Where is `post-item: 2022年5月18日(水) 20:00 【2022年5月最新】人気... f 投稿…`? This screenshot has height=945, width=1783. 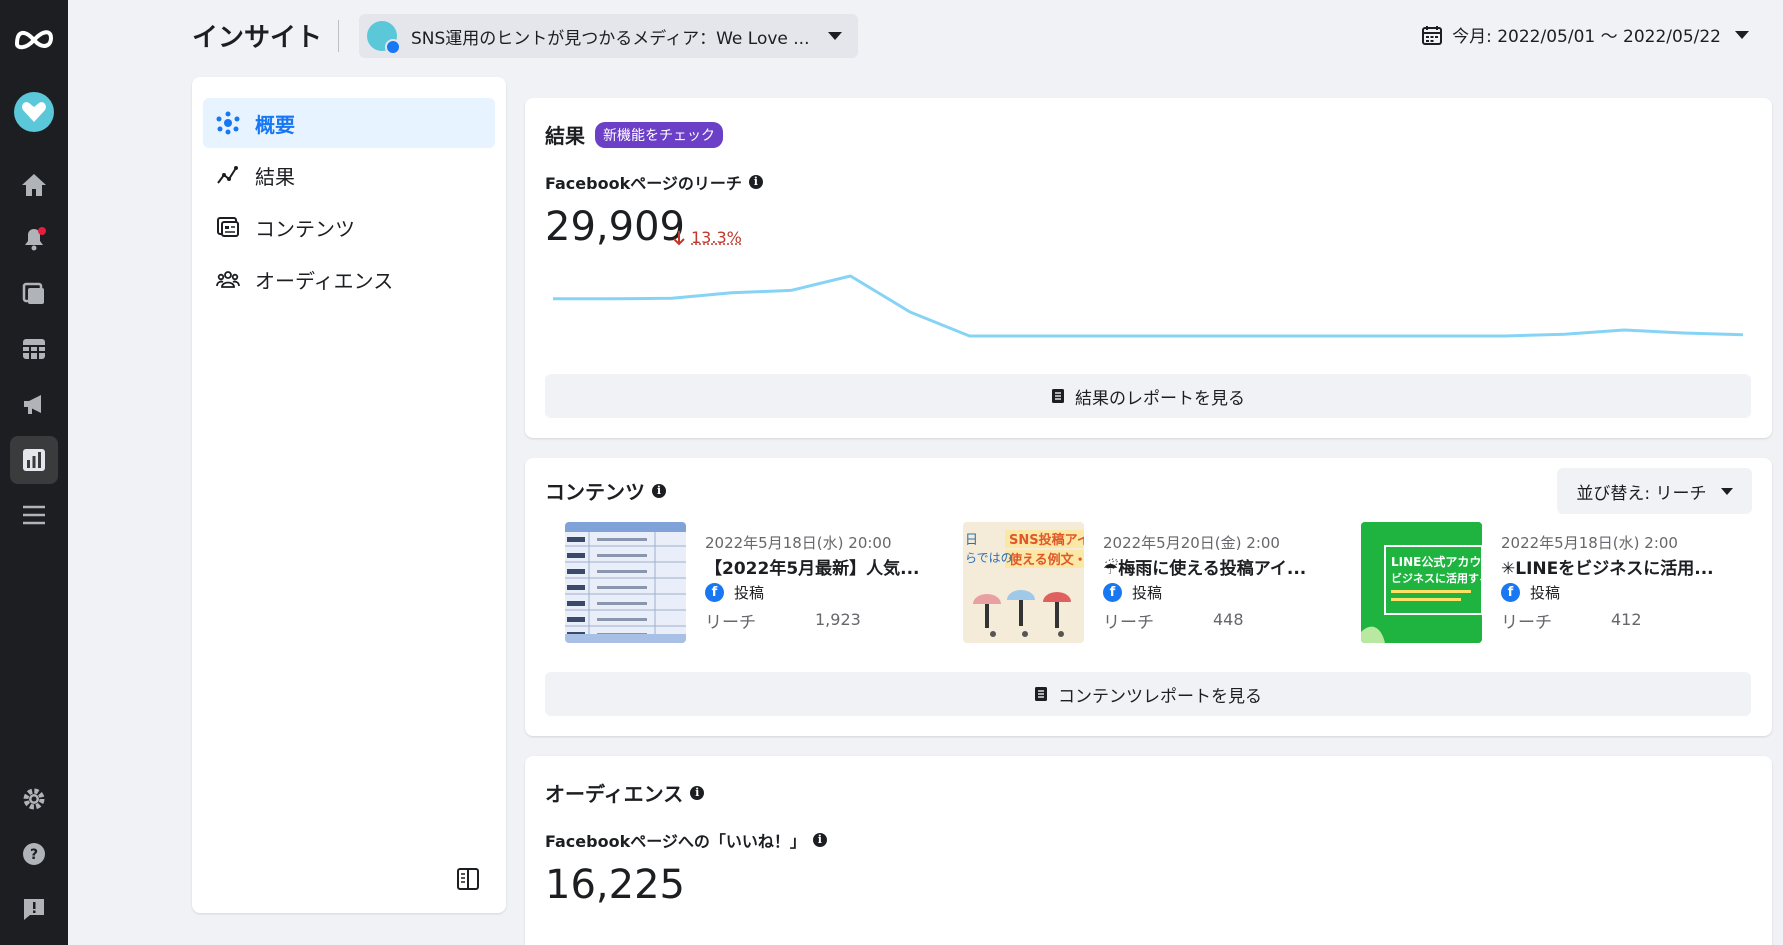 post-item: 2022年5月18日(水) 20:00 【2022年5月最新】人気... f 投稿… is located at coordinates (755, 583).